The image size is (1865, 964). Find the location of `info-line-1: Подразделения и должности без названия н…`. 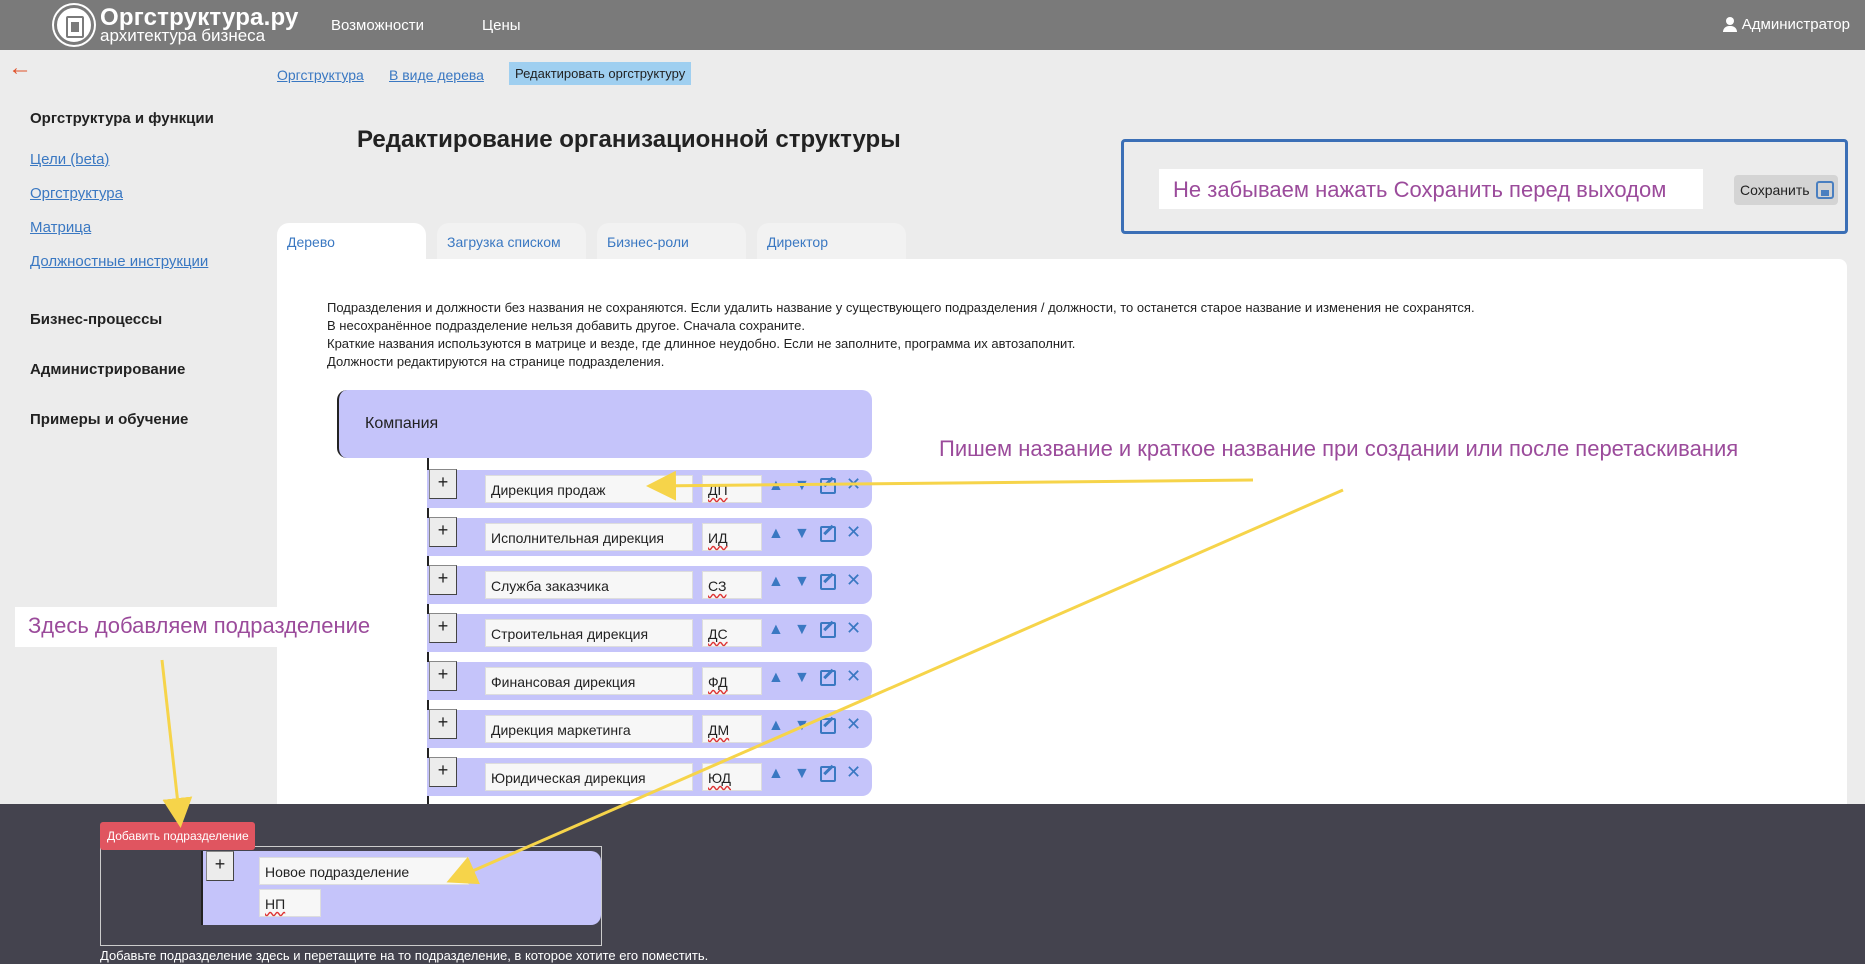

info-line-1: Подразделения и должности без названия н… is located at coordinates (901, 307).